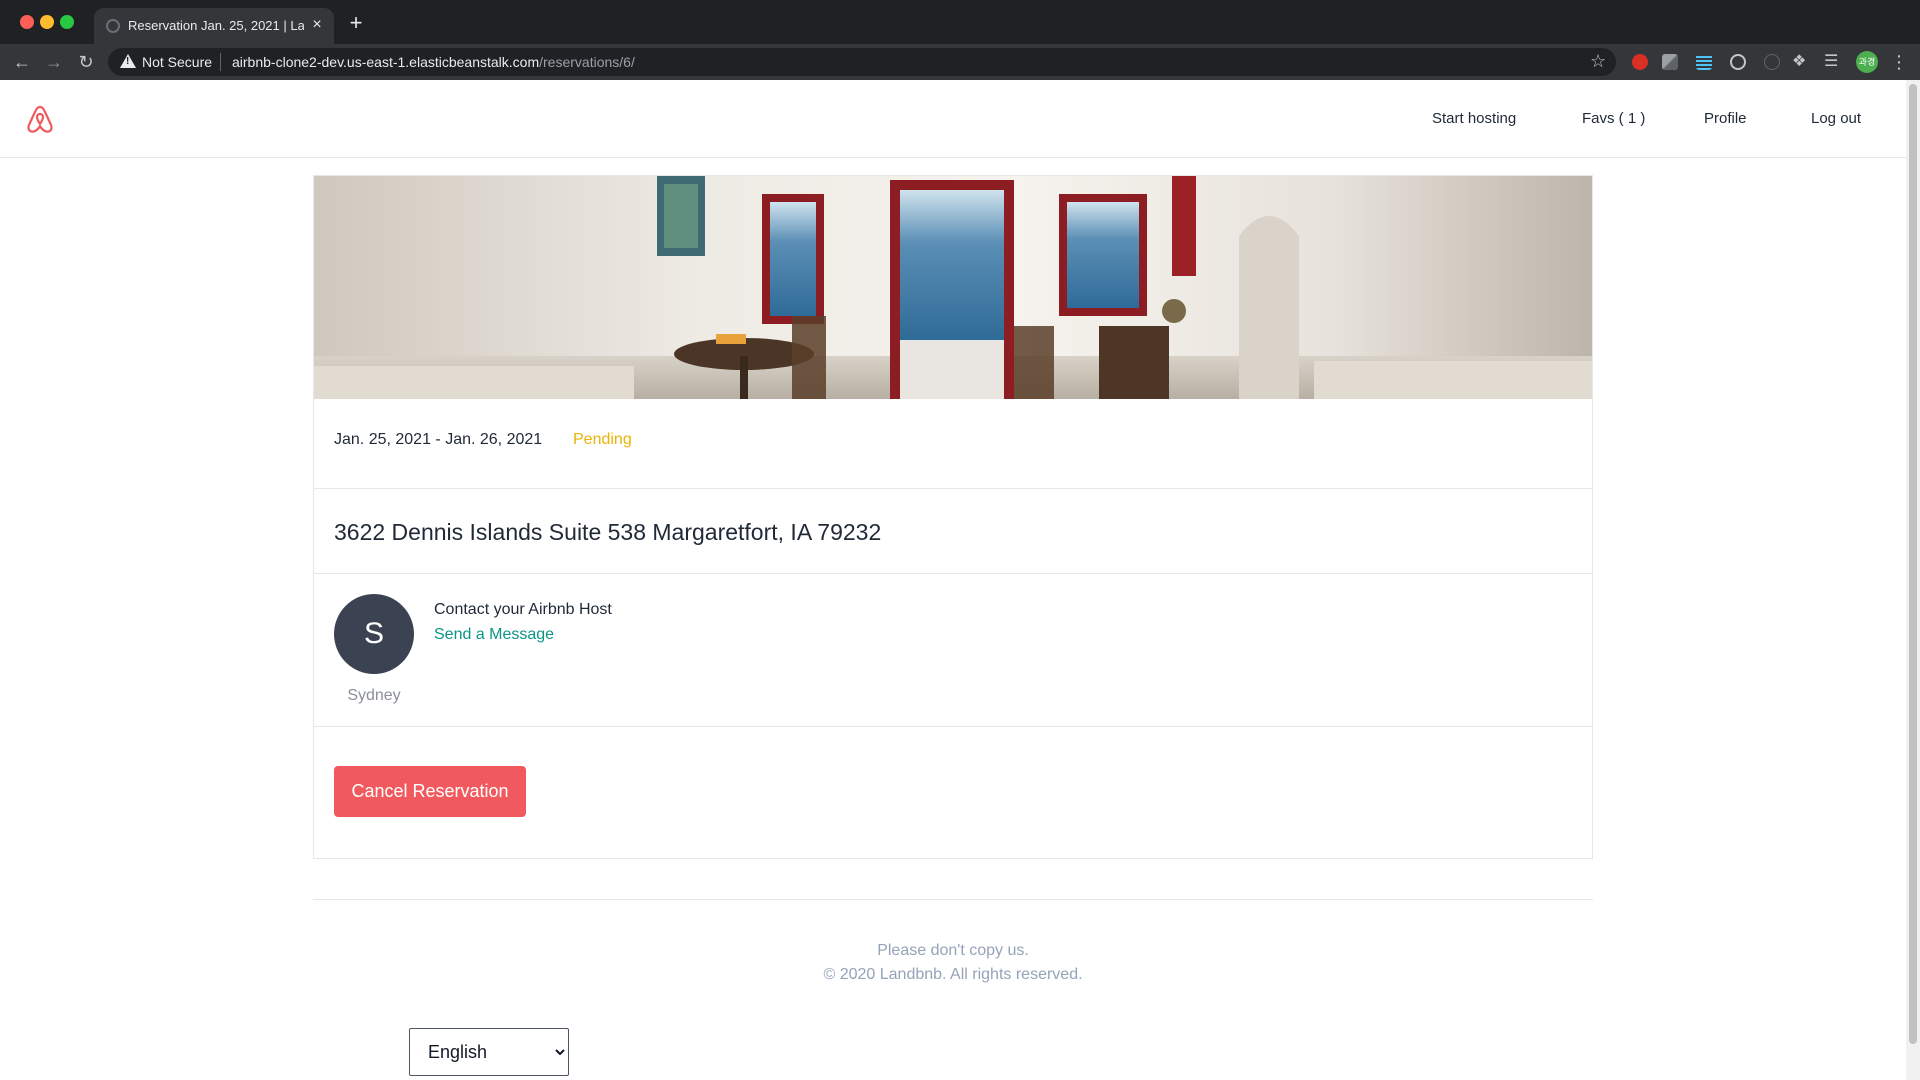  I want to click on contact-host-label: Contact your Airbnb Host, so click(523, 609).